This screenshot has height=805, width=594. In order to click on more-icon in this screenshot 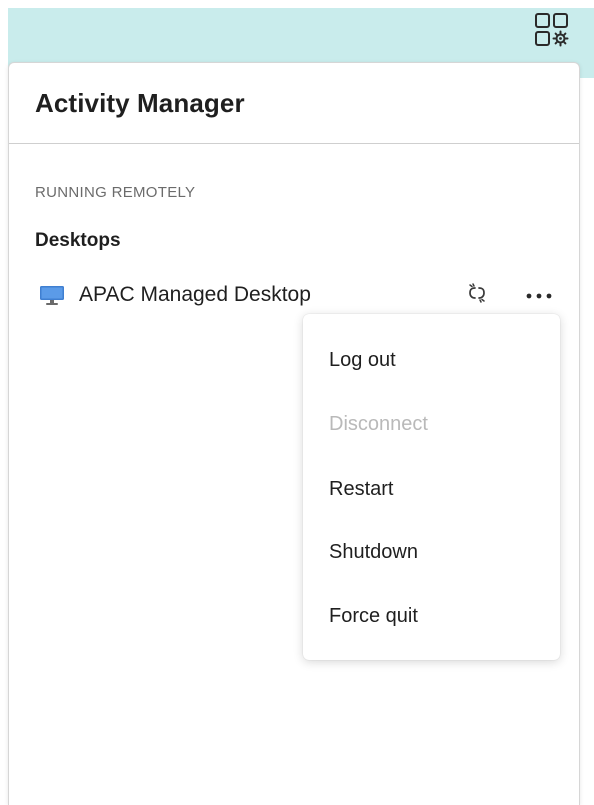, I will do `click(539, 295)`.